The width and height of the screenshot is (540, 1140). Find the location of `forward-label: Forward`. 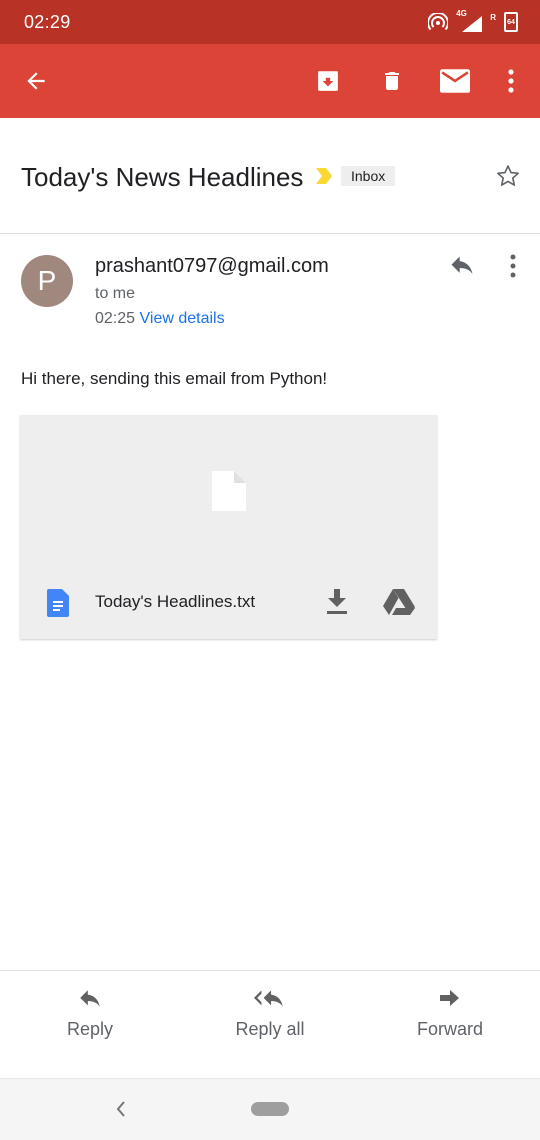

forward-label: Forward is located at coordinates (449, 1029).